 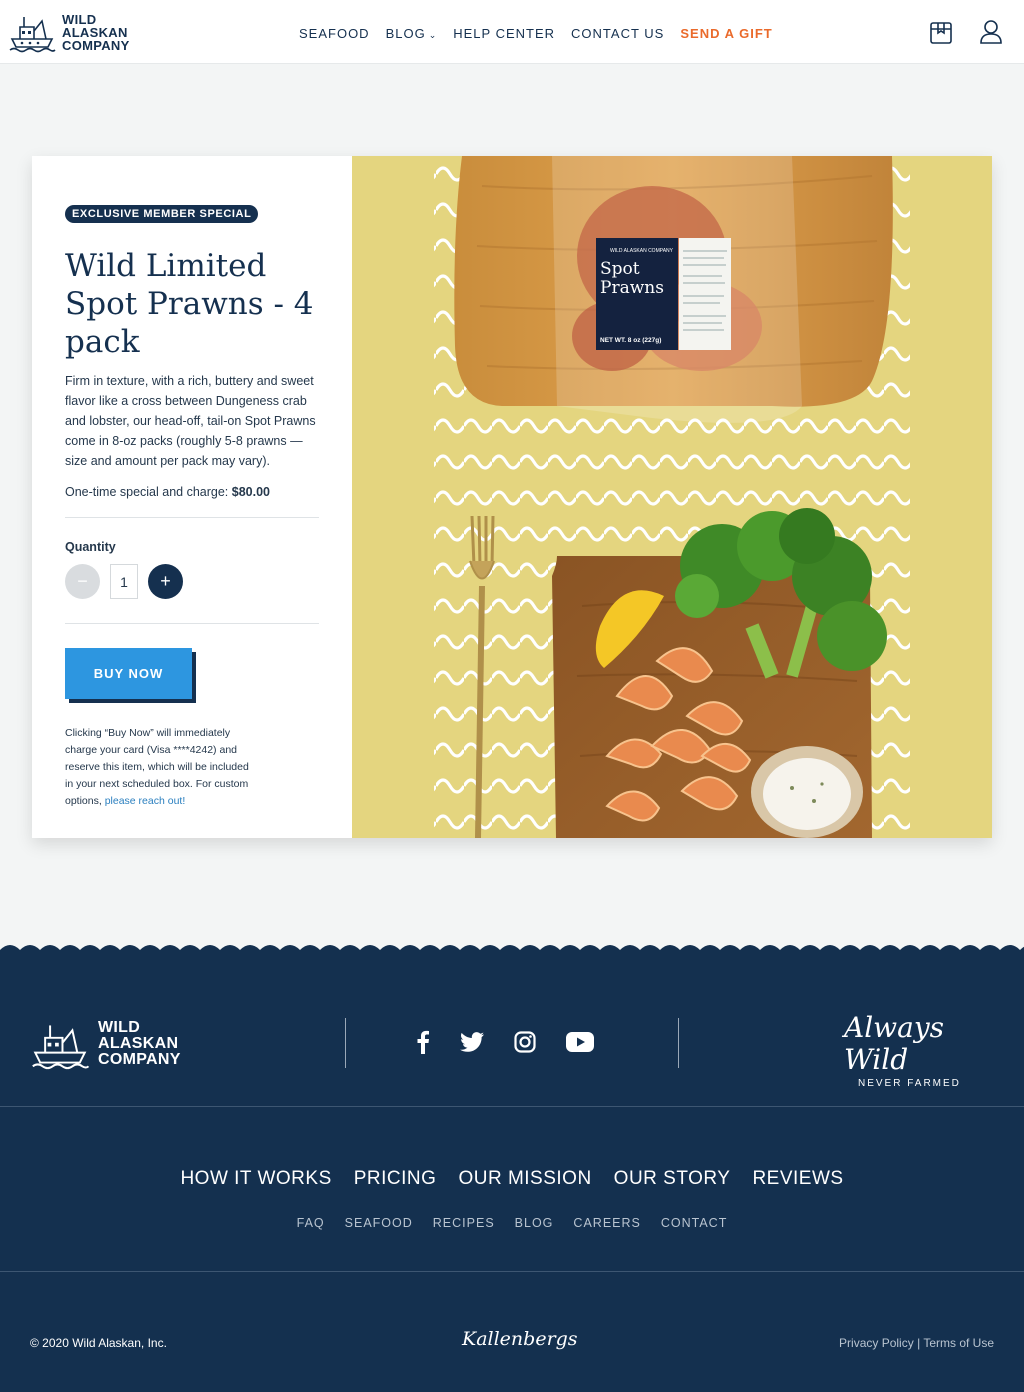 I want to click on increase-quantity-button: +, so click(x=165, y=581).